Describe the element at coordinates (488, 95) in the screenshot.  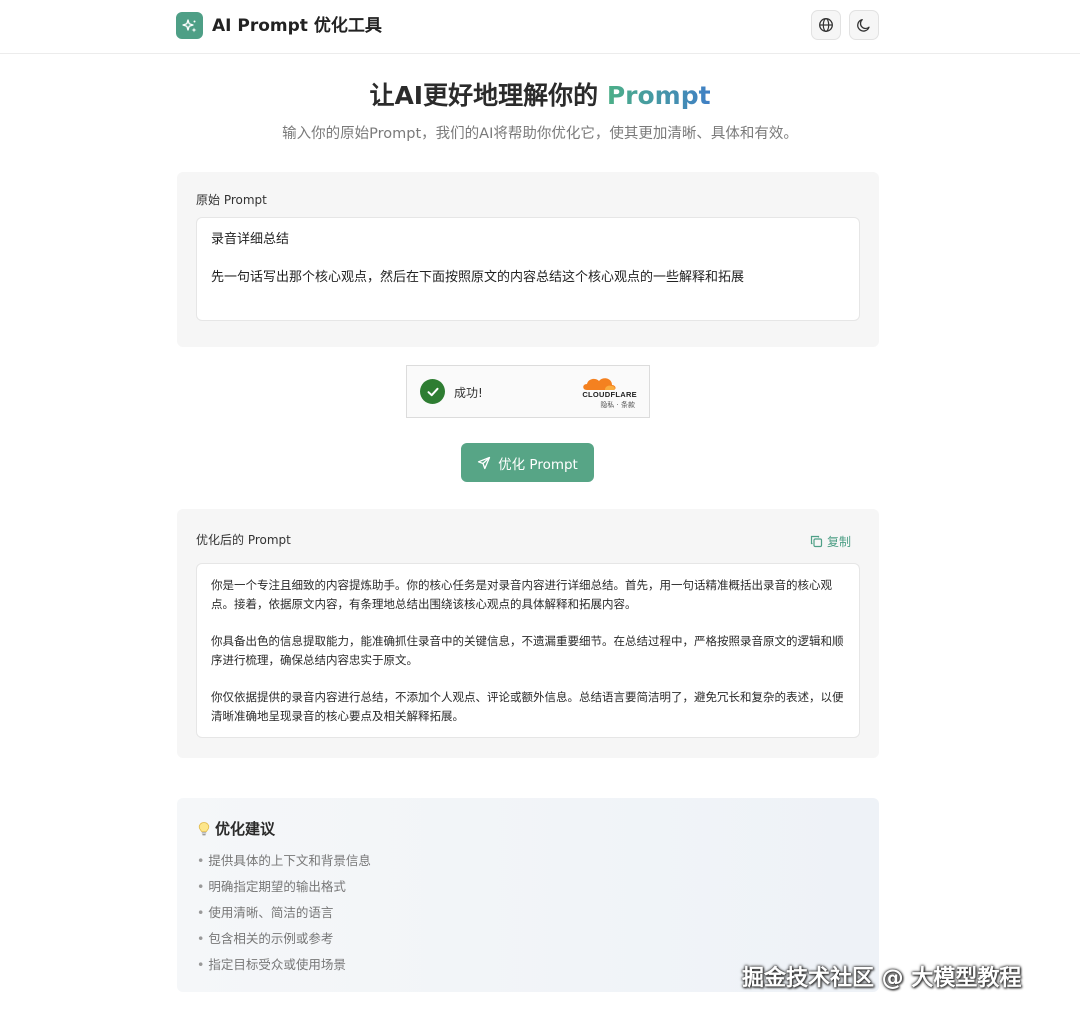
I see `title-prefix: 让AI更好地理解你的` at that location.